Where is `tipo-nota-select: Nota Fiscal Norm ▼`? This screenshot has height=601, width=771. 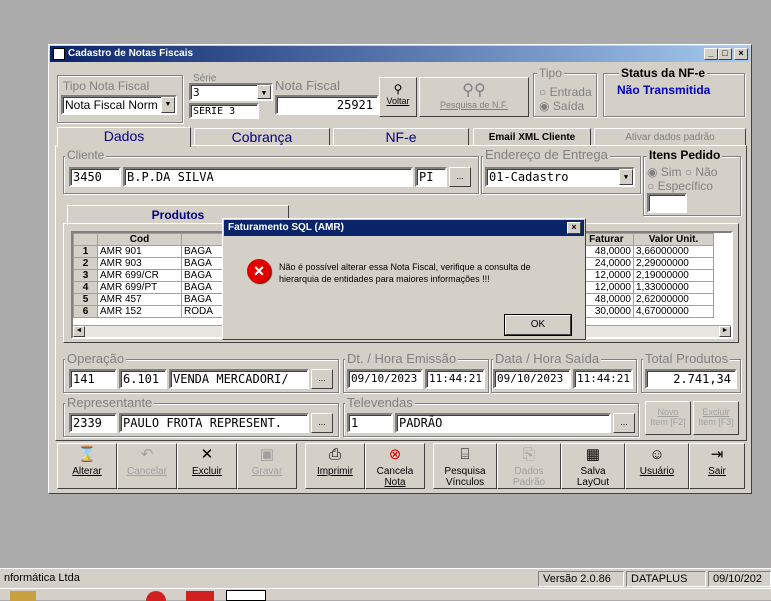
tipo-nota-select: Nota Fiscal Norm ▼ is located at coordinates (119, 105).